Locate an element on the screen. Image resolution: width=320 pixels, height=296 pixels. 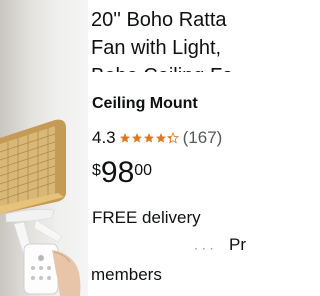
price: $ 98 00 is located at coordinates (122, 174).